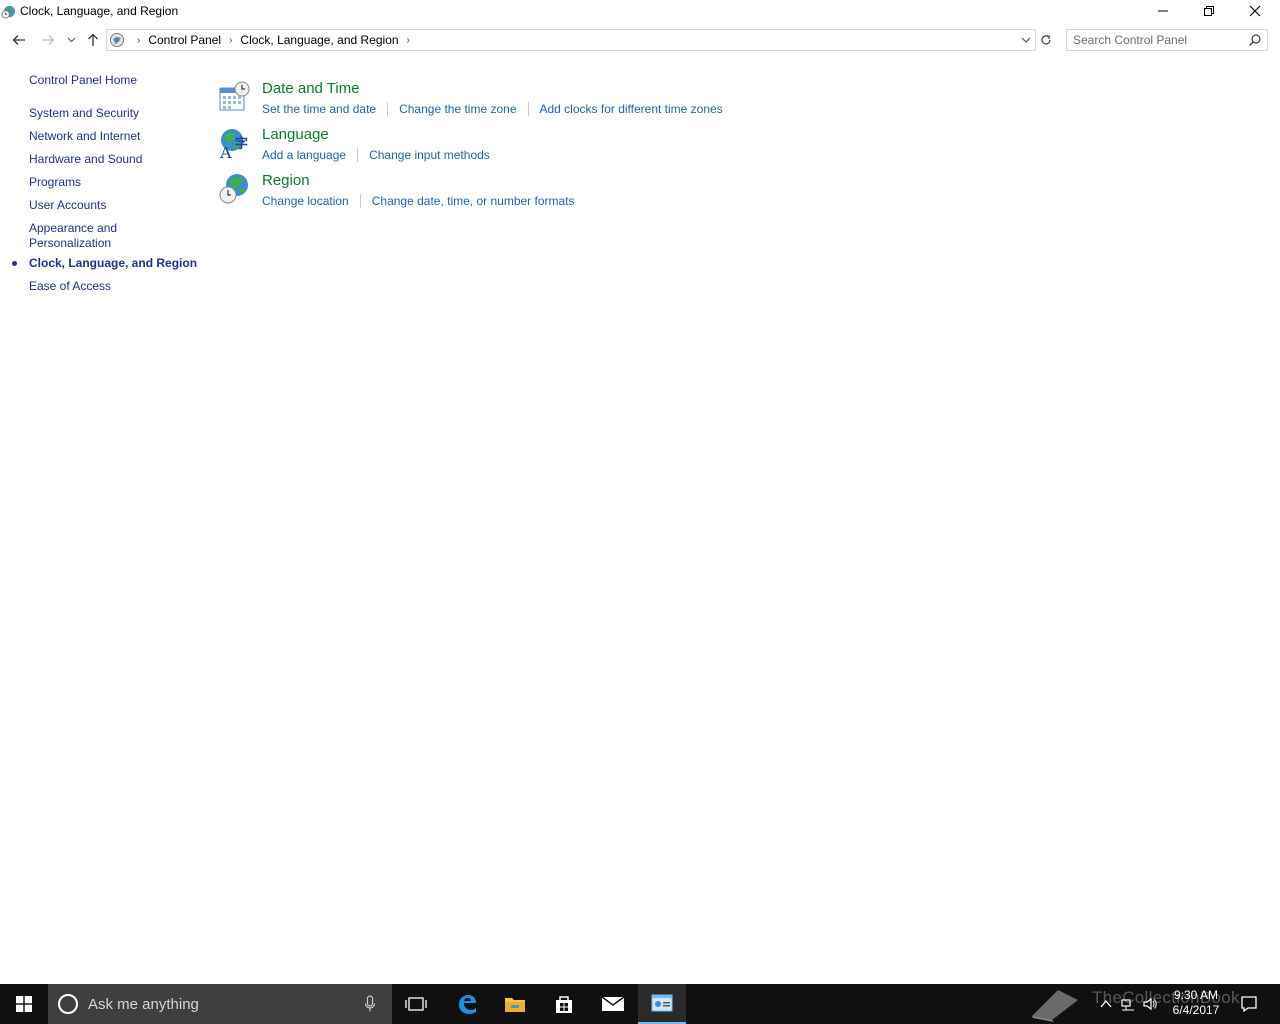  I want to click on start-button, so click(24, 1004).